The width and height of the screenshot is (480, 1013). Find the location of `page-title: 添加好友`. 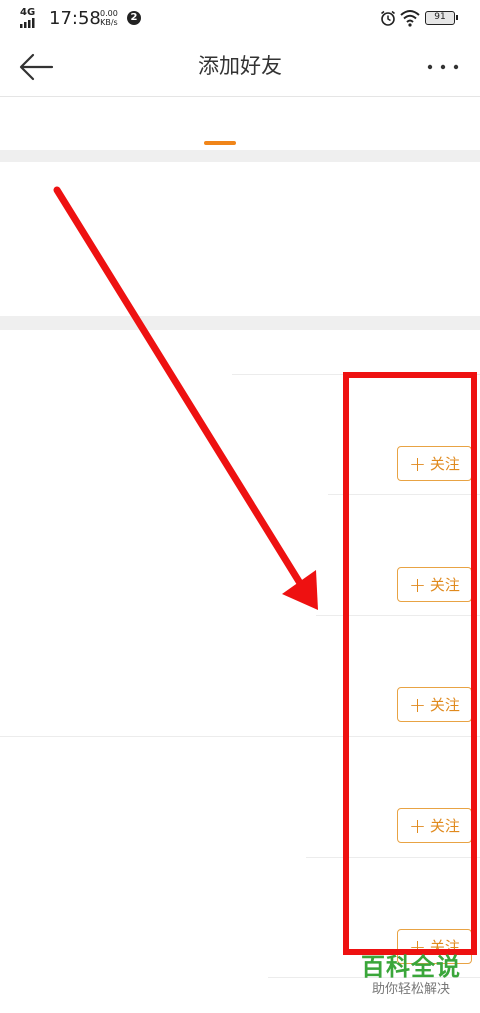

page-title: 添加好友 is located at coordinates (240, 66).